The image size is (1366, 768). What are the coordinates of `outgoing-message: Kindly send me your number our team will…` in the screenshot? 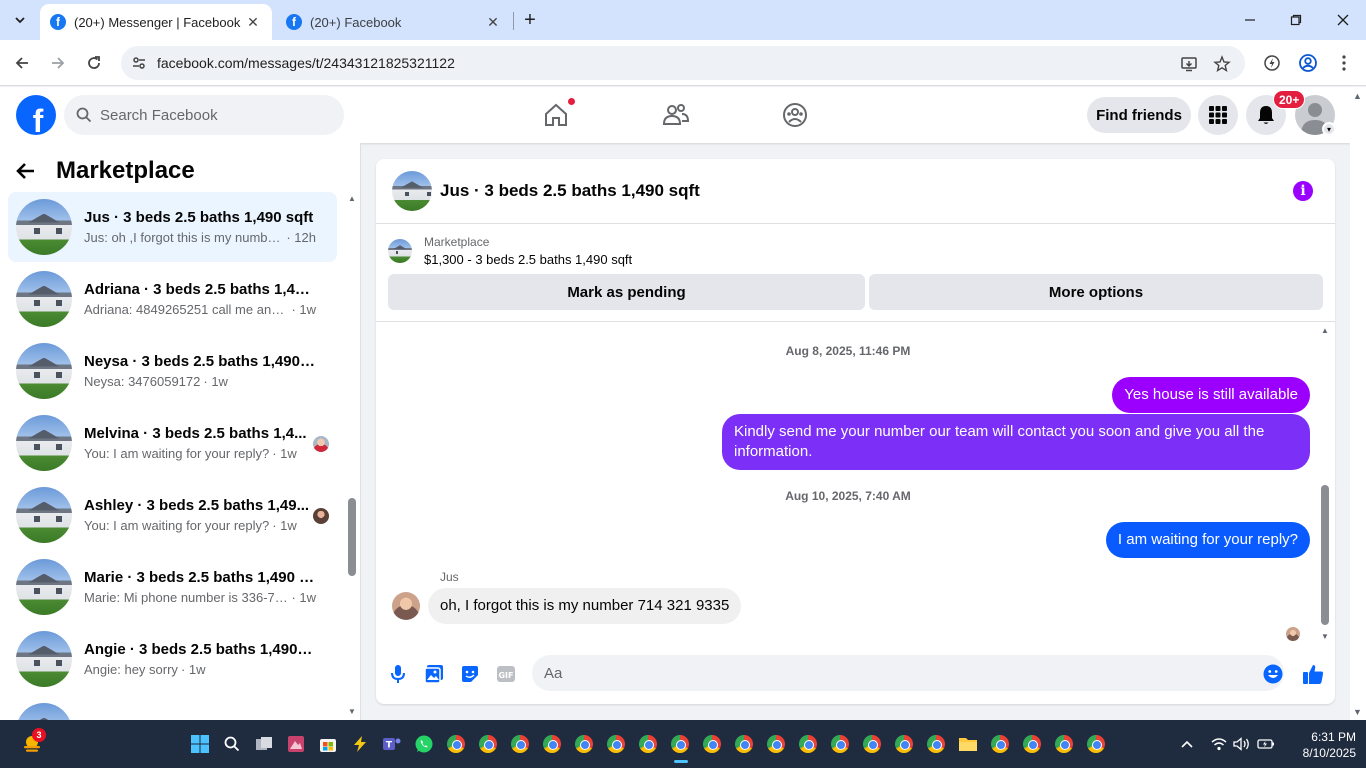 It's located at (1016, 442).